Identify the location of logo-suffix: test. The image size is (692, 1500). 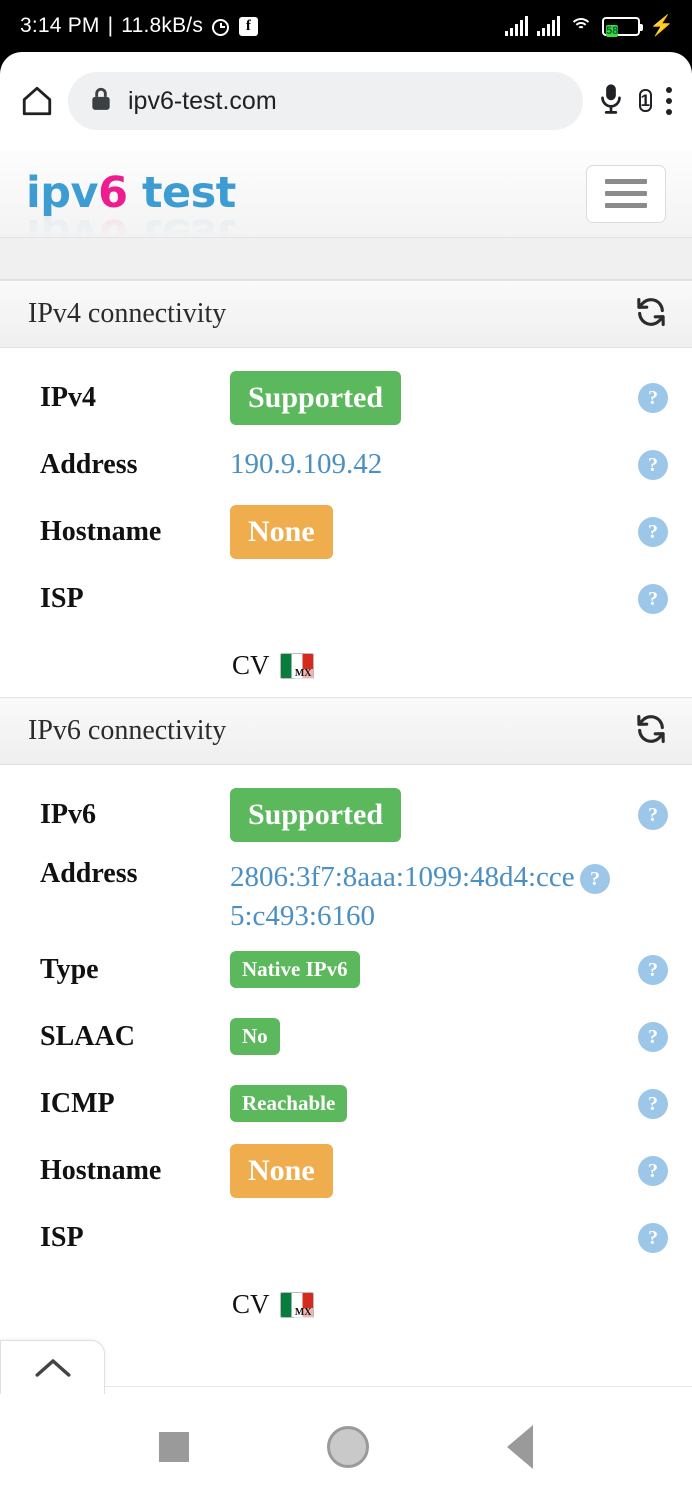
(181, 193).